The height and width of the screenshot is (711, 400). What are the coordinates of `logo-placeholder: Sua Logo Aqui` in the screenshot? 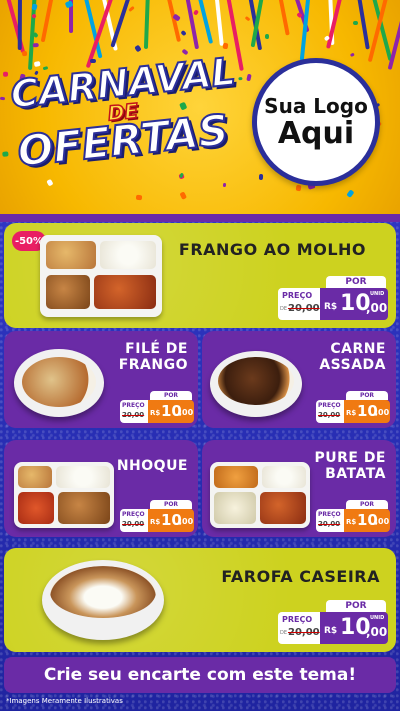 It's located at (316, 122).